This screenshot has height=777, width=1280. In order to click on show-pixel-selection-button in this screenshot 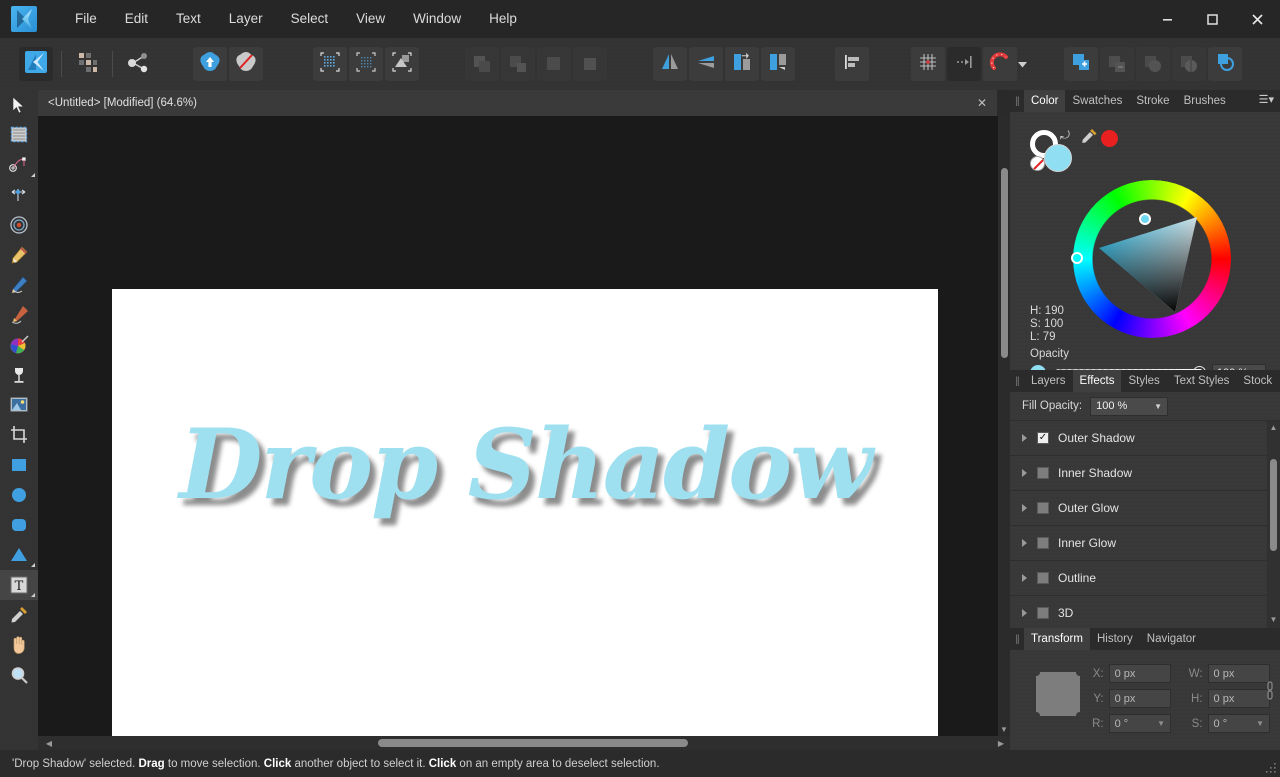, I will do `click(330, 64)`.